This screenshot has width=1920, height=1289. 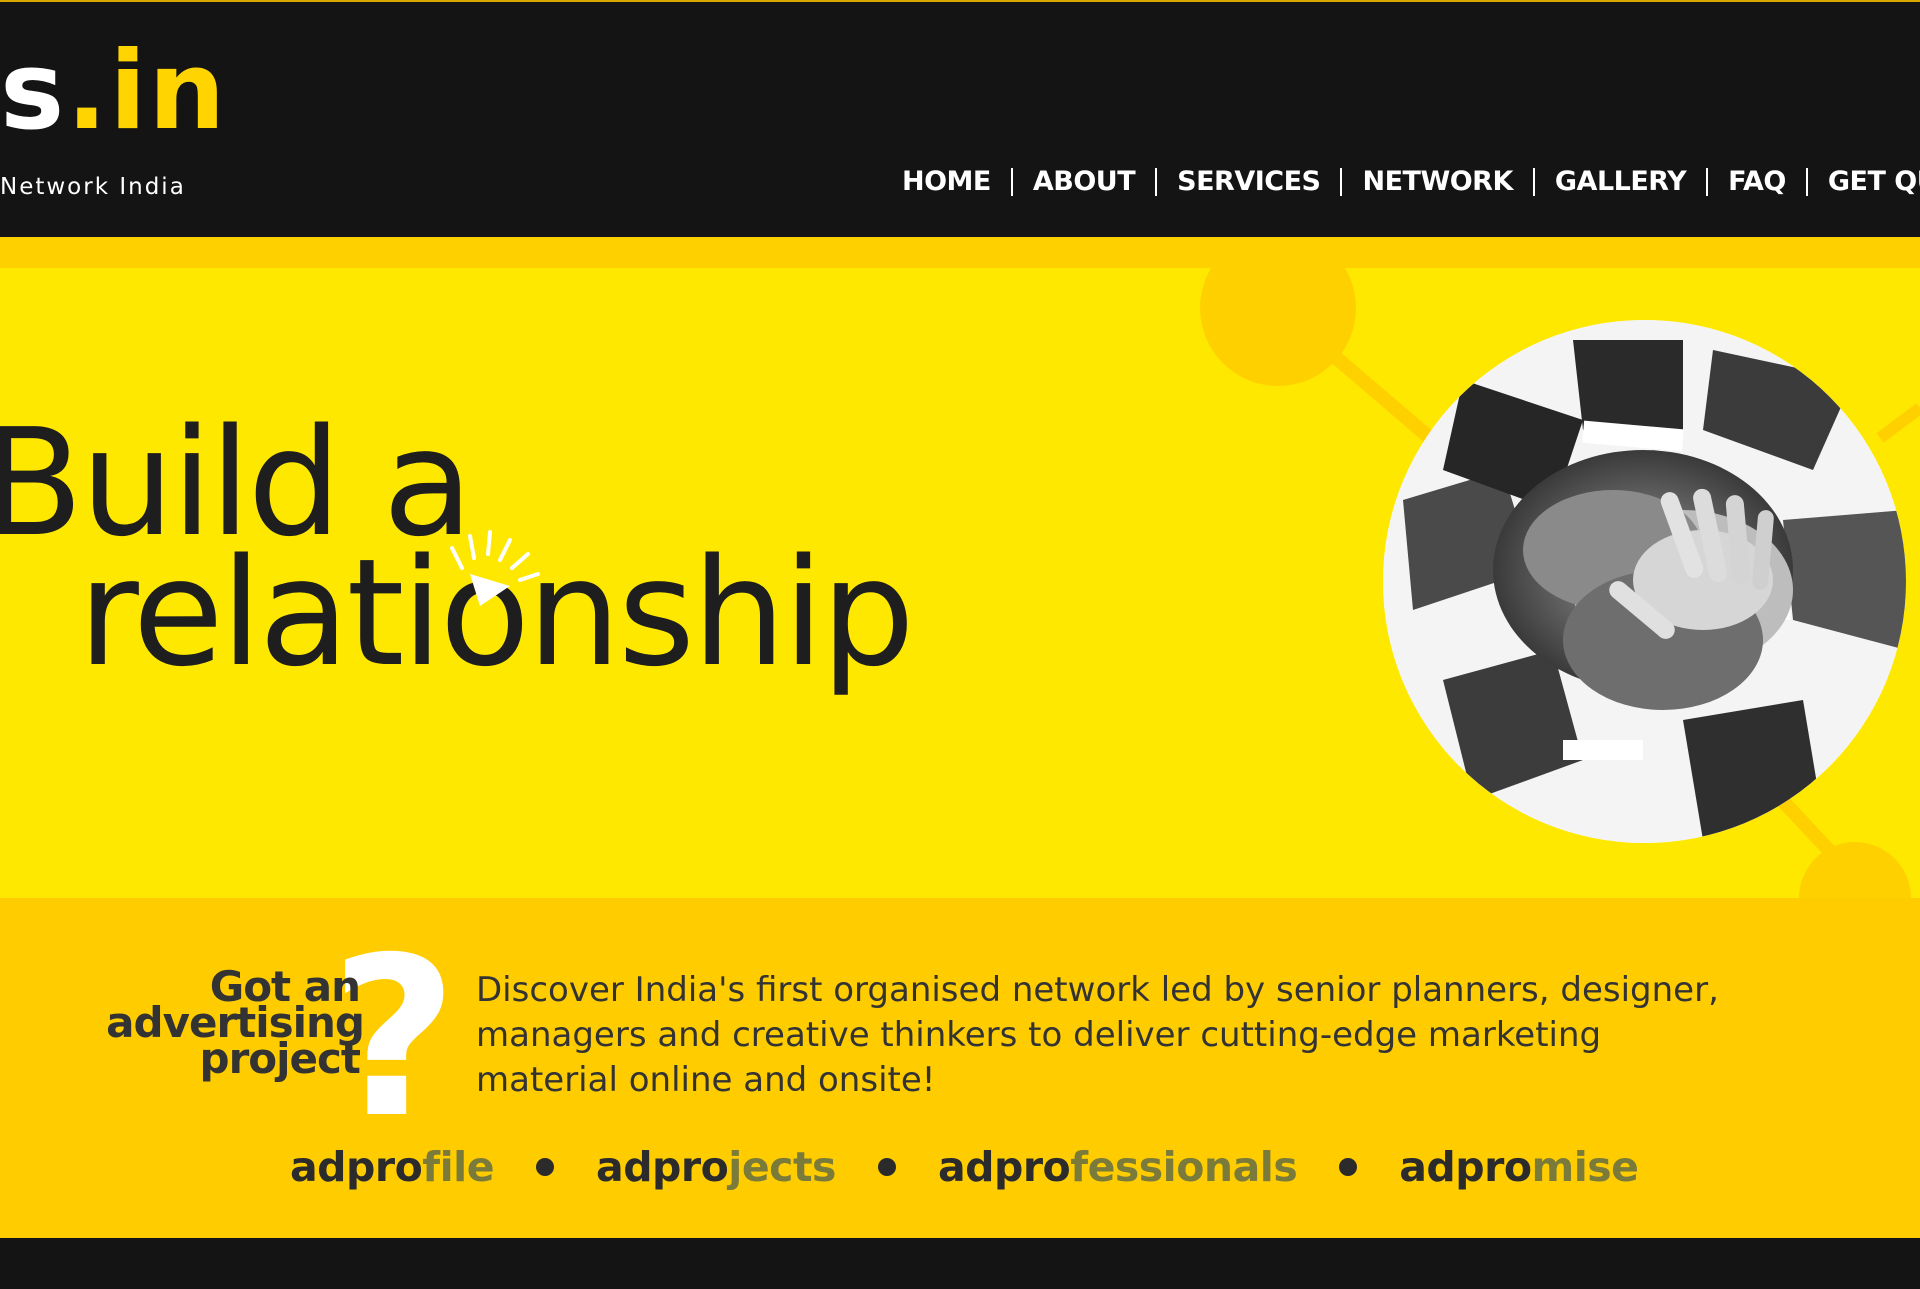 I want to click on pillar-suffix: mise, so click(x=1585, y=1167).